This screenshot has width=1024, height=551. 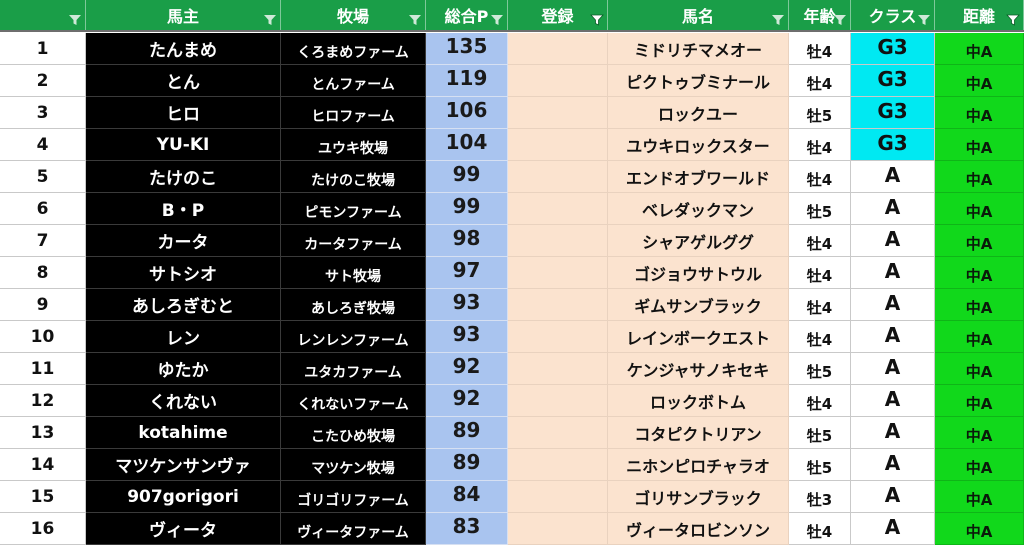 I want to click on cell-owner: レン, so click(x=183, y=337).